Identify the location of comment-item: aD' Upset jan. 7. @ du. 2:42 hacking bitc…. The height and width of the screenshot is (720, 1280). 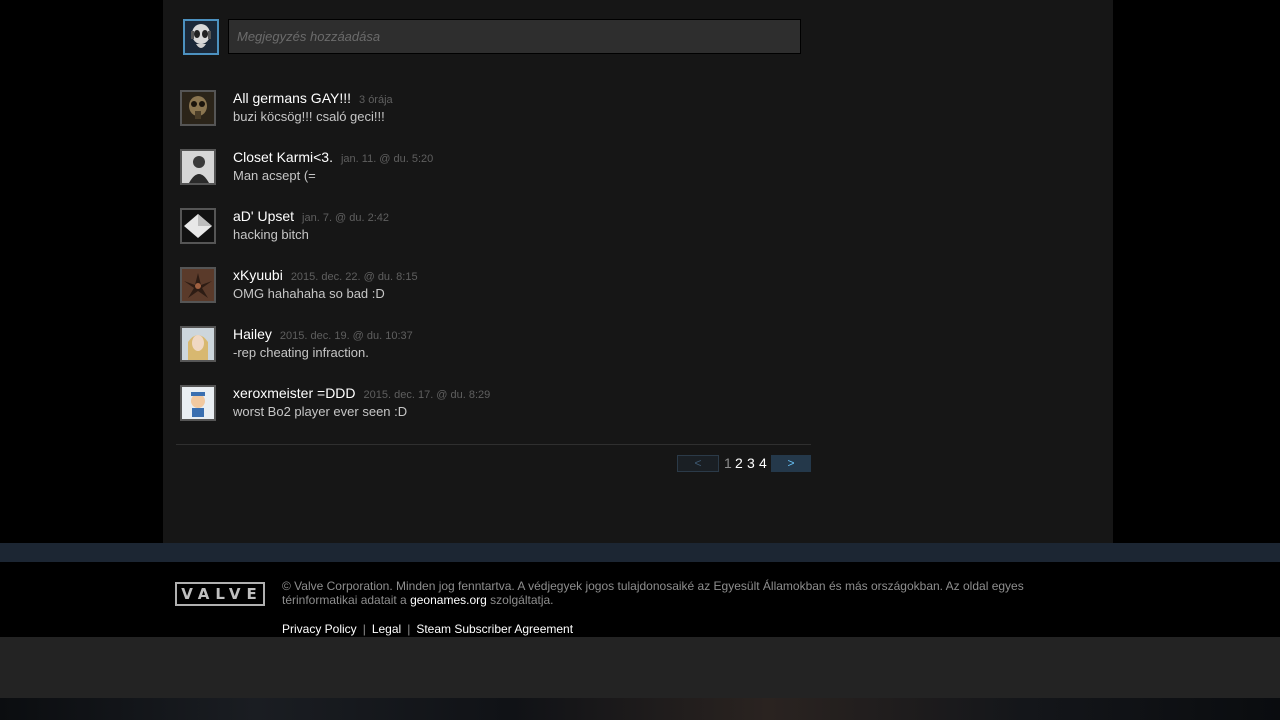
(490, 228).